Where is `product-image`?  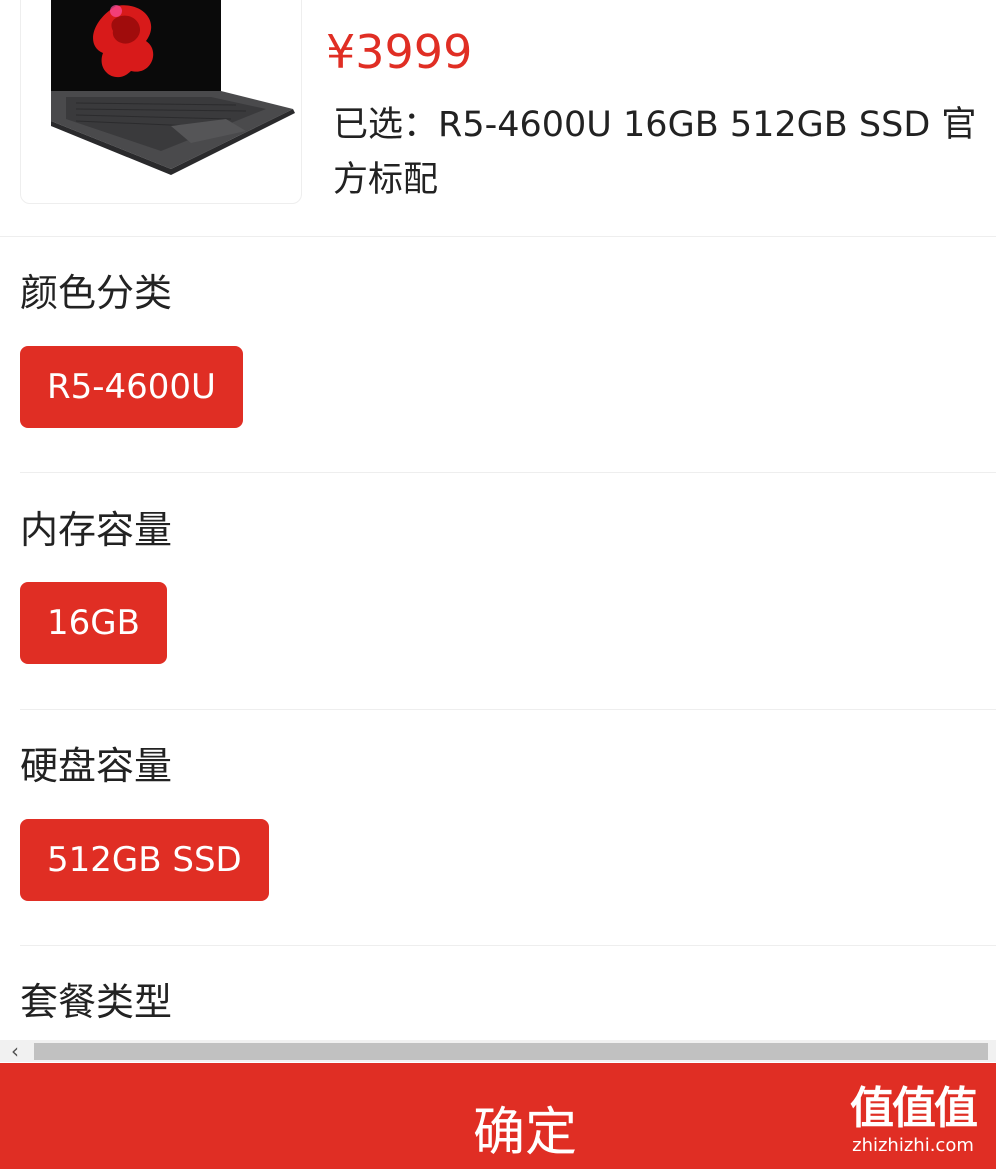 product-image is located at coordinates (161, 102).